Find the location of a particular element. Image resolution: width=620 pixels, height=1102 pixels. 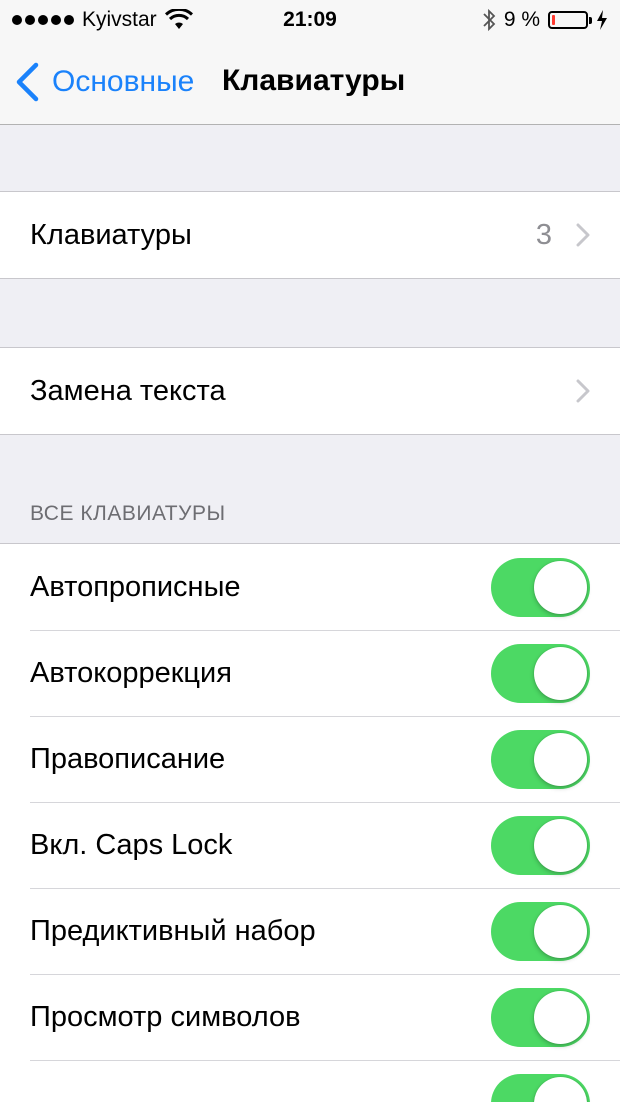

toggle-row-predictive: Предиктивный набор is located at coordinates (310, 931).